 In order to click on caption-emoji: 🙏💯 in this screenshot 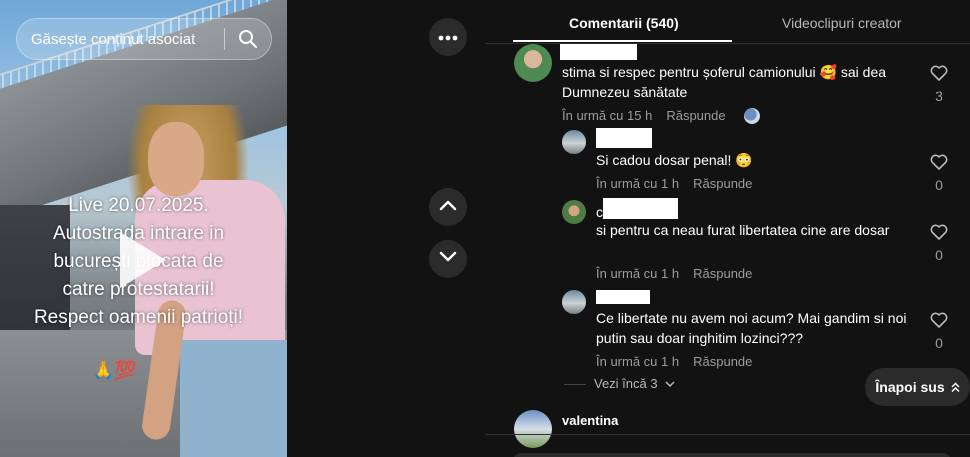, I will do `click(114, 370)`.